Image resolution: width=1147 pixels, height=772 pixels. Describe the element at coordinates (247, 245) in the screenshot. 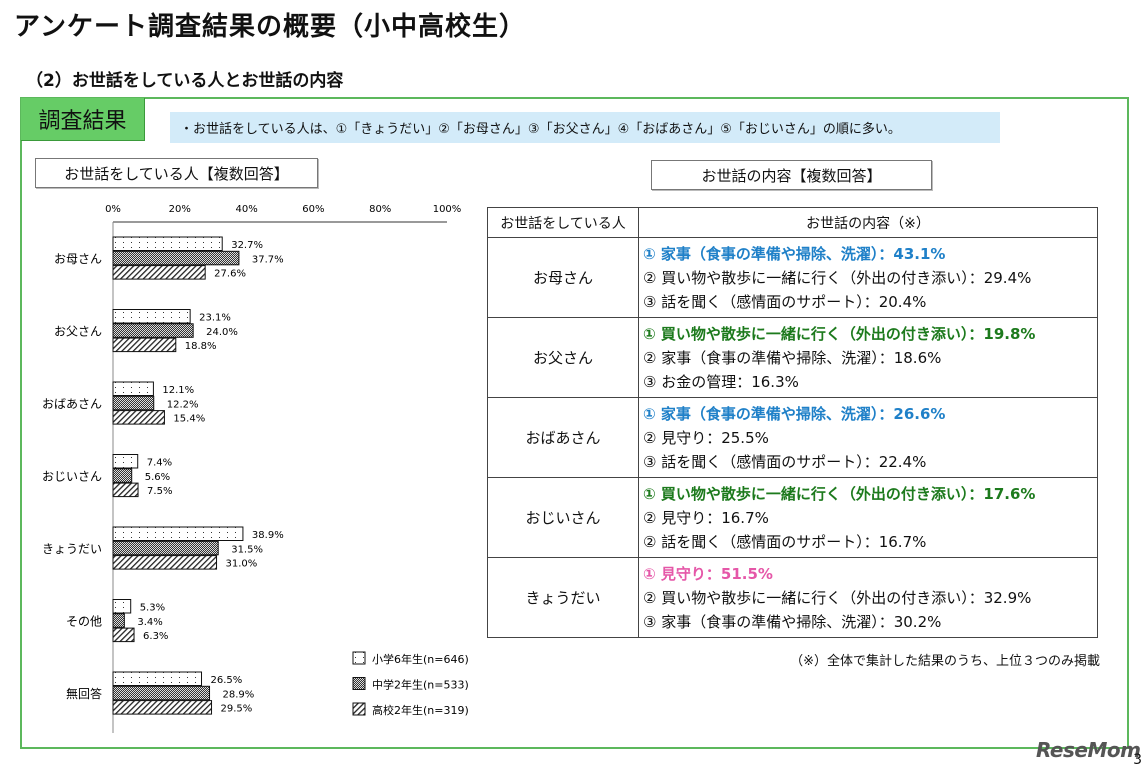

I see `data-label: 32.7%` at that location.